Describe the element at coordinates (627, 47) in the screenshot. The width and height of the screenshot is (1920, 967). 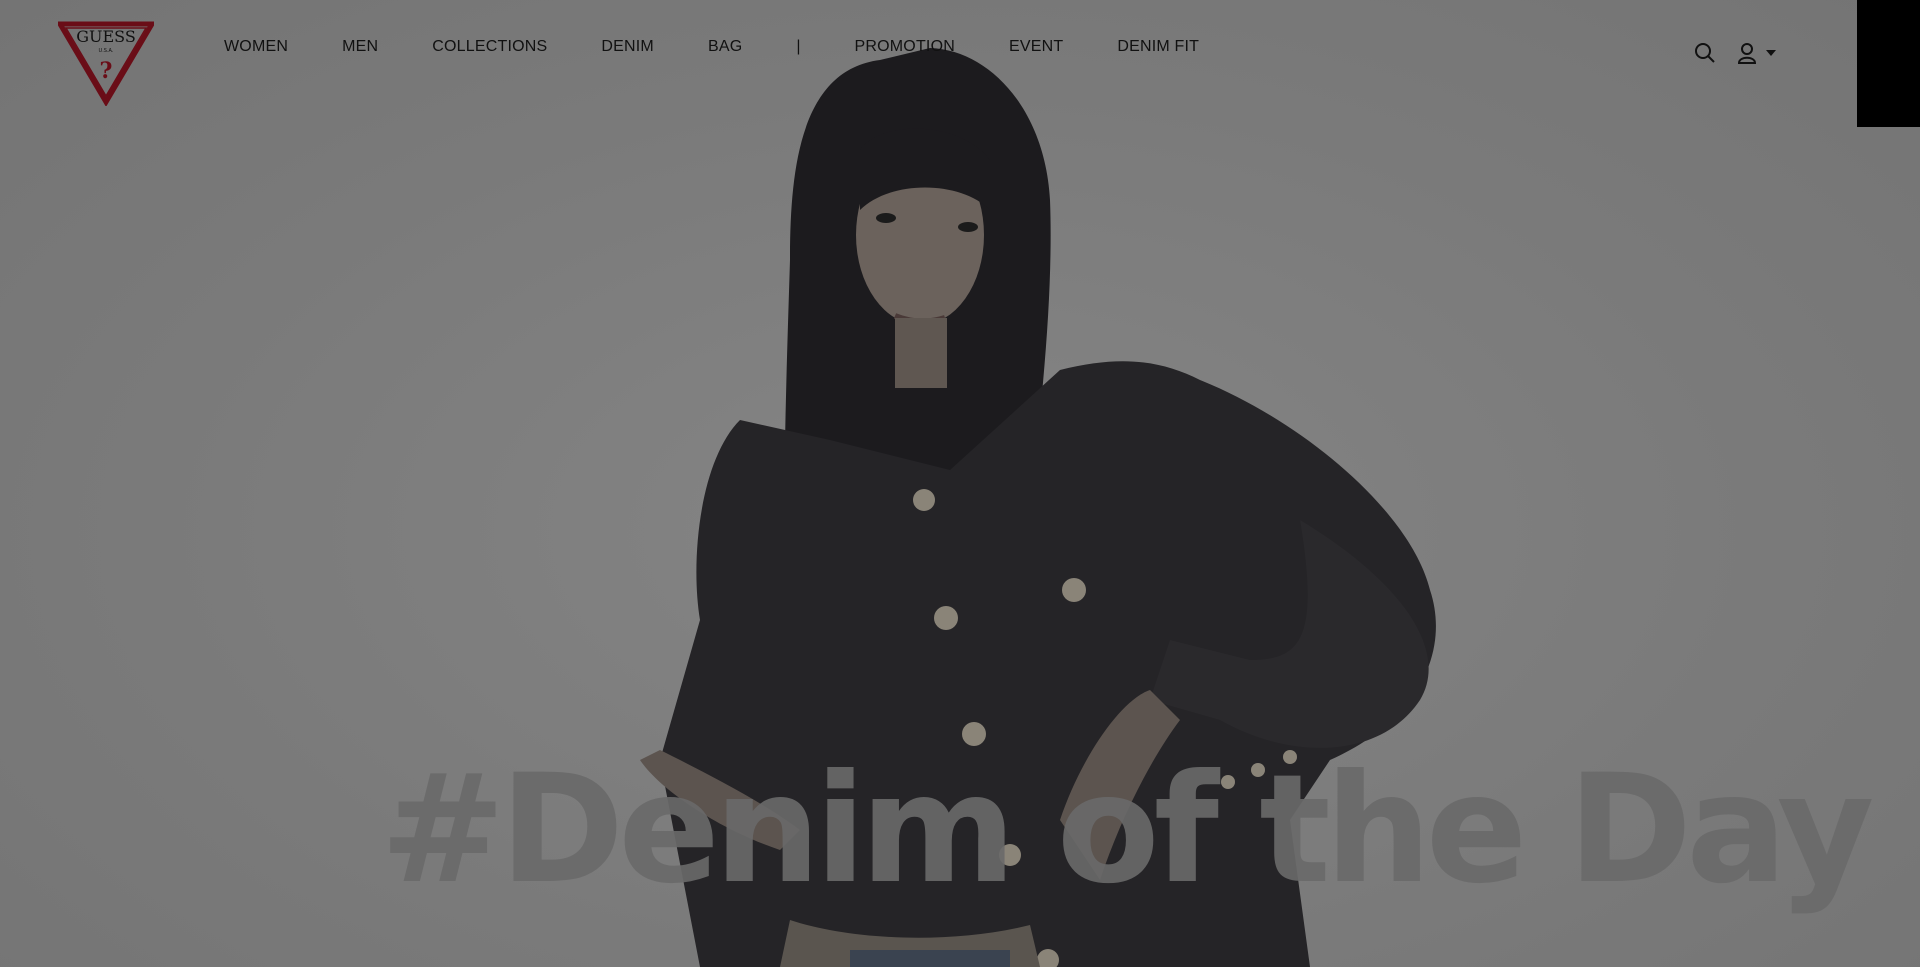
I see `nav-denim: DENIM` at that location.